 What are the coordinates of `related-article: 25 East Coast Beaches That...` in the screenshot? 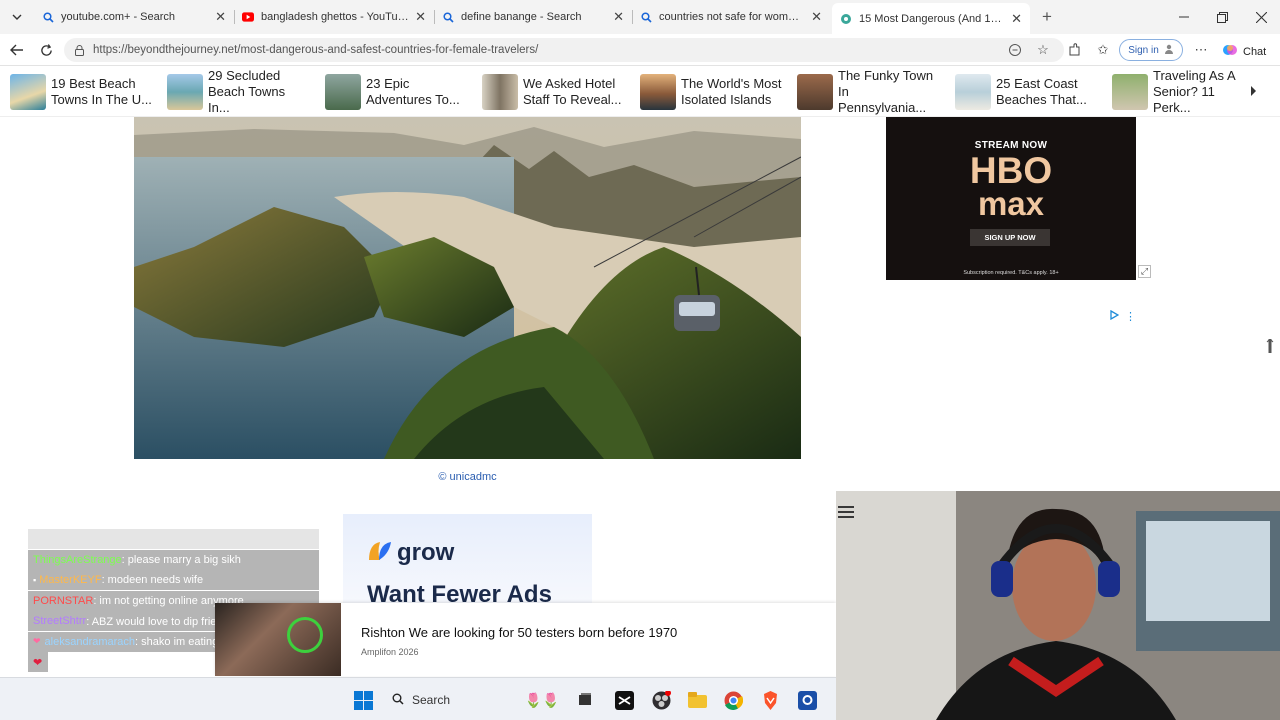 It's located at (1026, 92).